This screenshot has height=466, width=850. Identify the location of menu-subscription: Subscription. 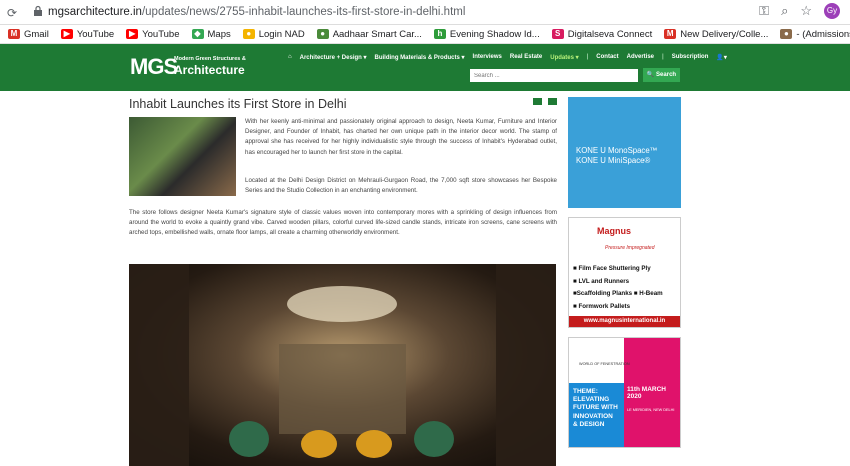
(690, 57).